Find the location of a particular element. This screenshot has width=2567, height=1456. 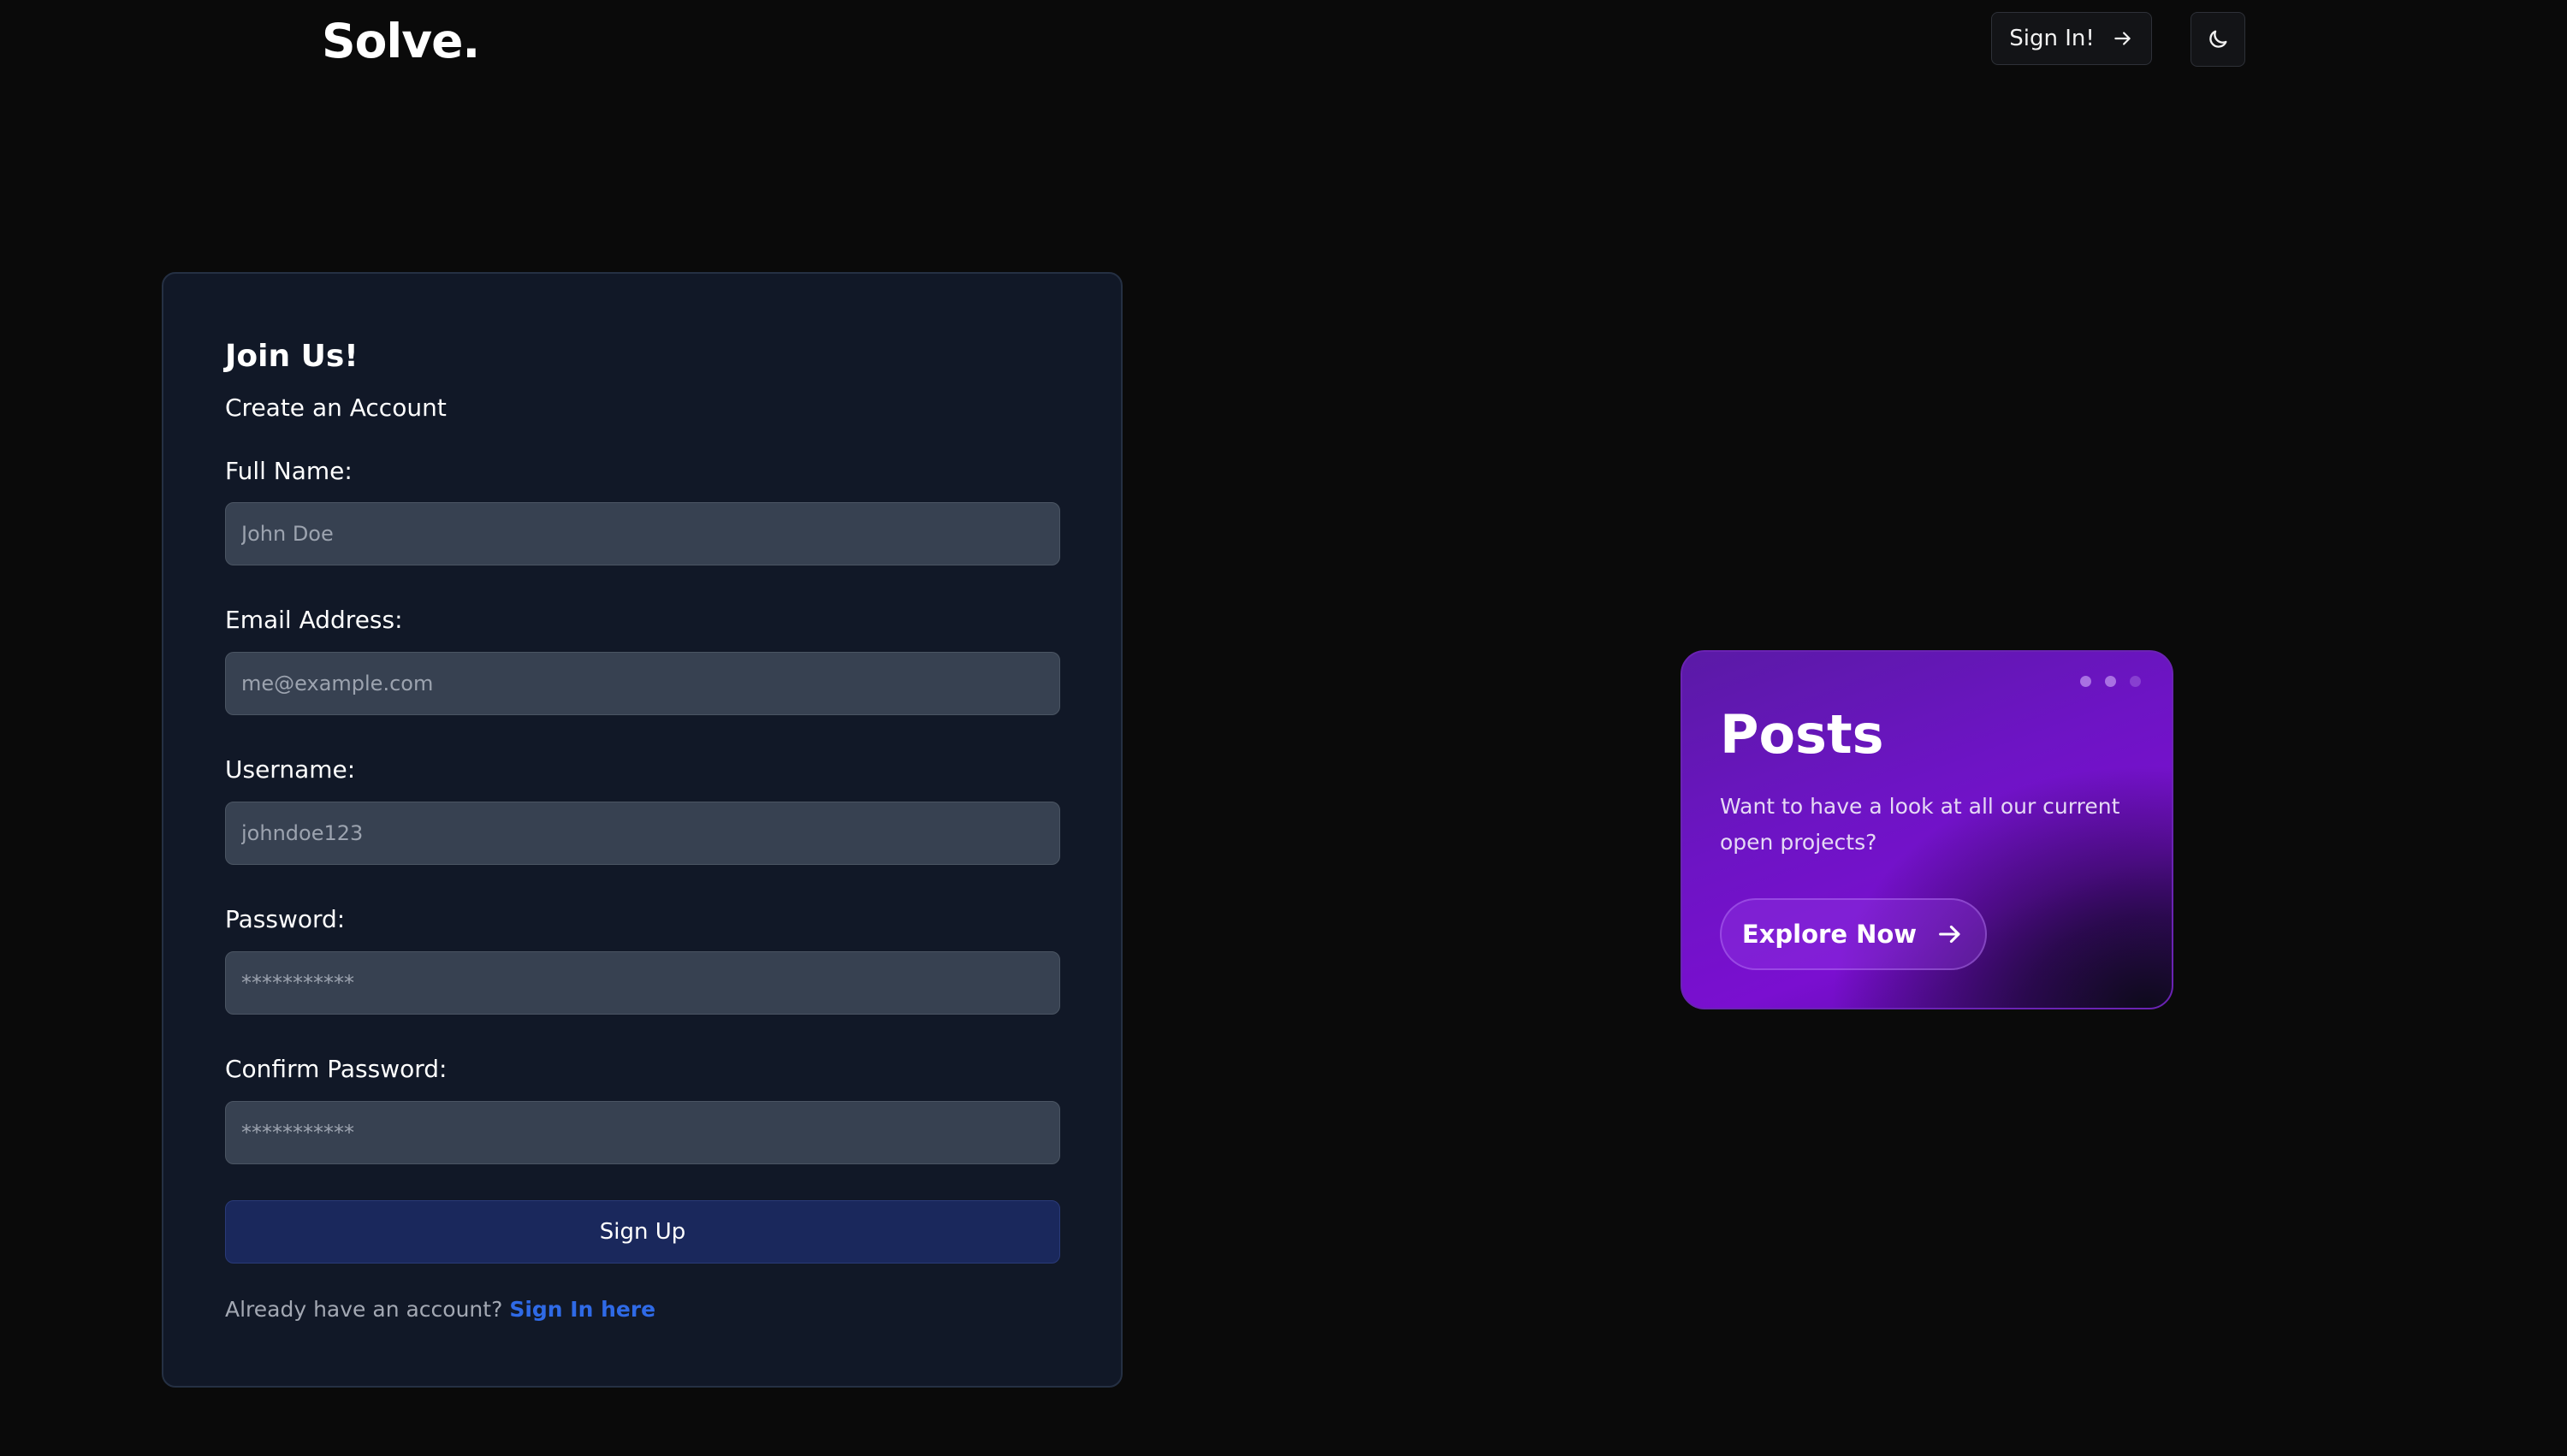

signup-button: Sign Up is located at coordinates (642, 1232).